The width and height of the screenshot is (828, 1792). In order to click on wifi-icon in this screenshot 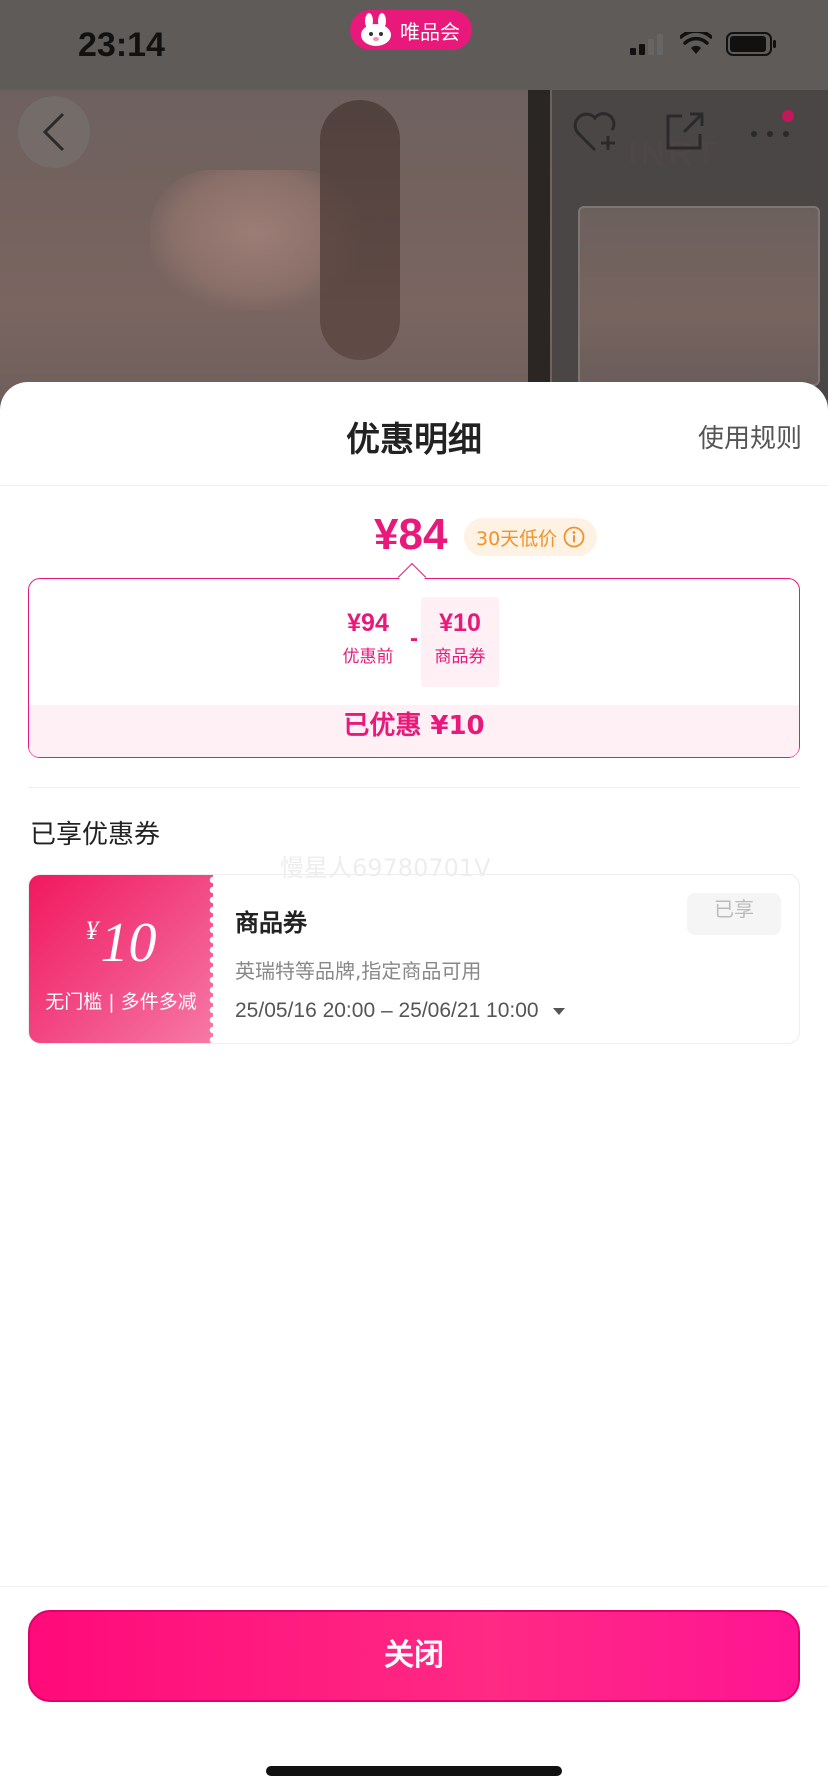, I will do `click(696, 43)`.